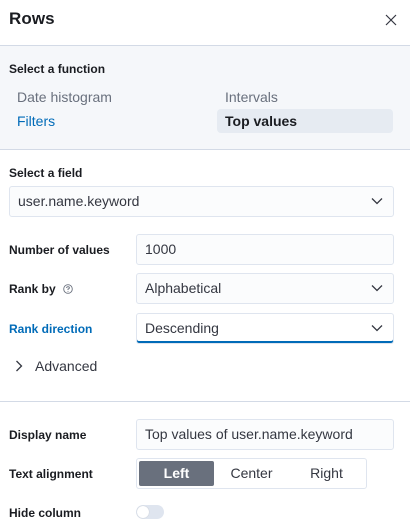 The width and height of the screenshot is (410, 523). What do you see at coordinates (68, 289) in the screenshot?
I see `question-circle-icon` at bounding box center [68, 289].